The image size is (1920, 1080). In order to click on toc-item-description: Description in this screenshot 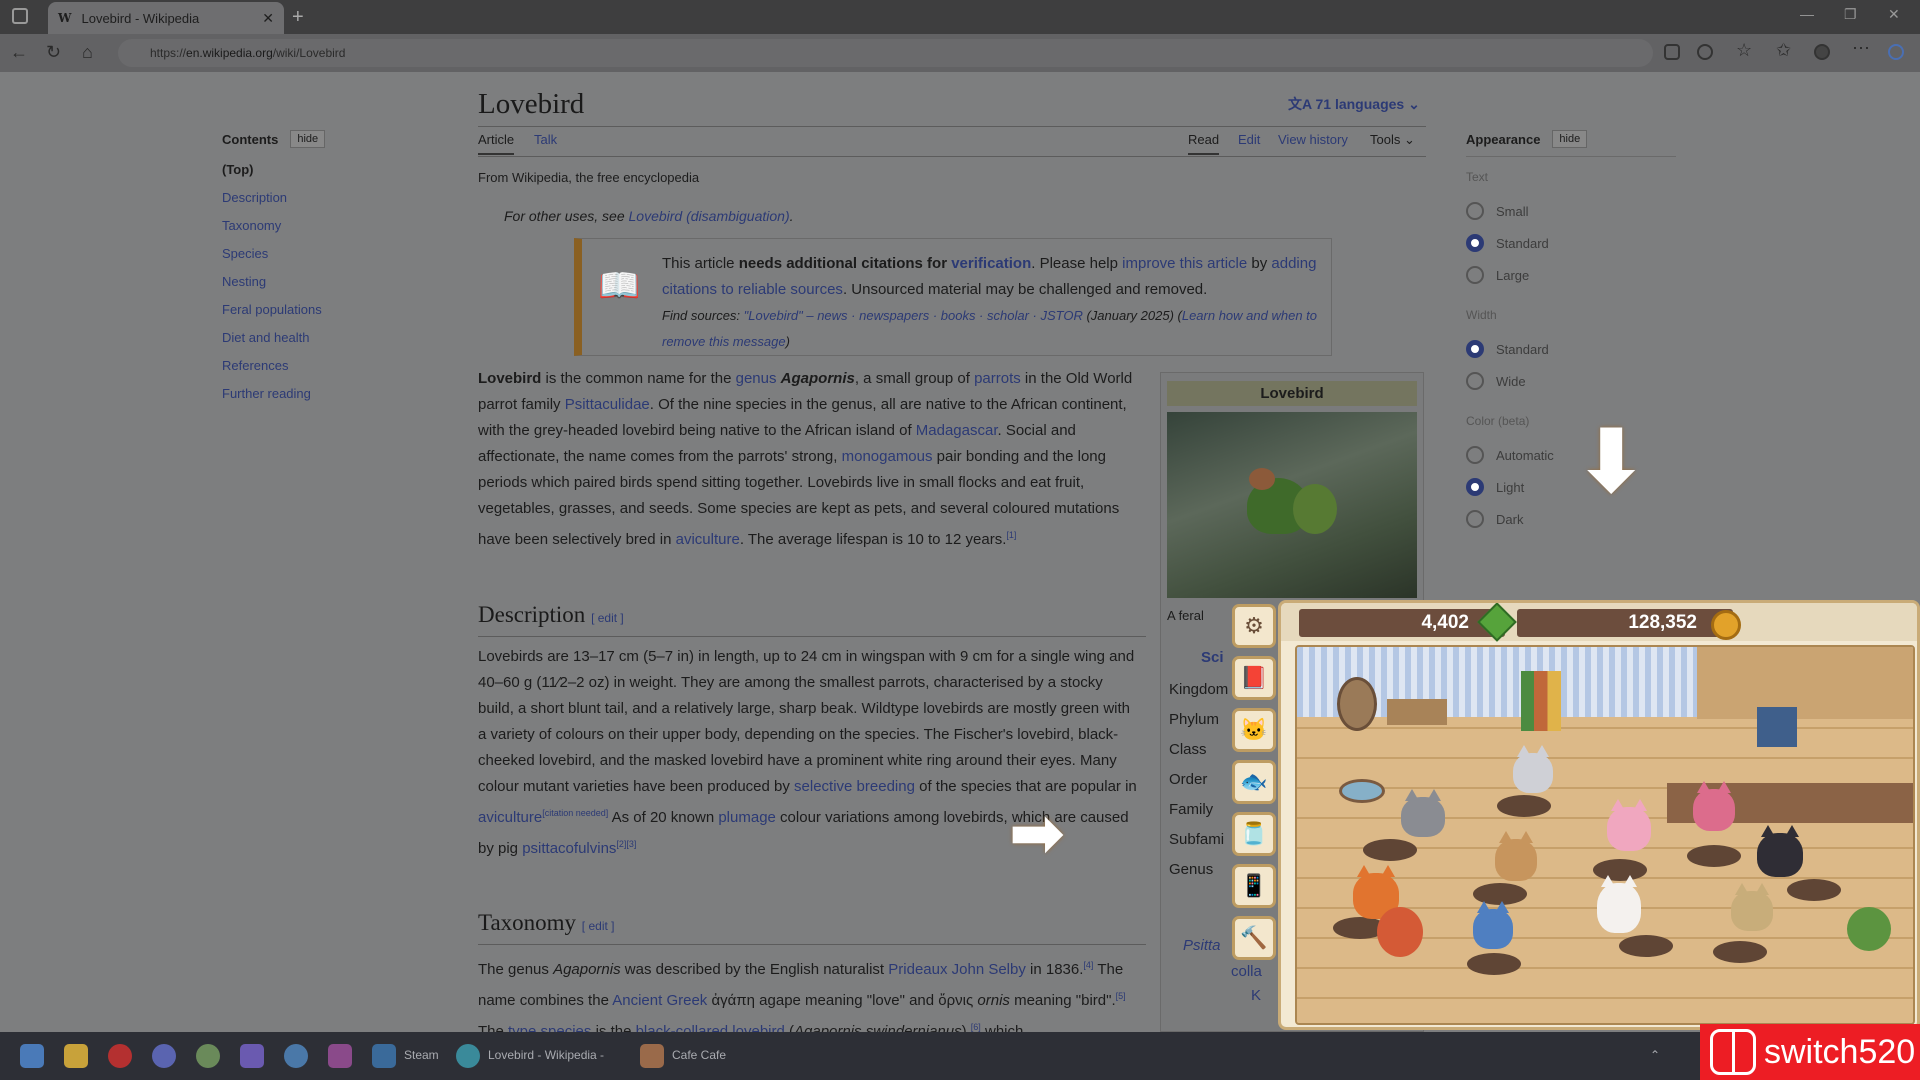, I will do `click(329, 204)`.